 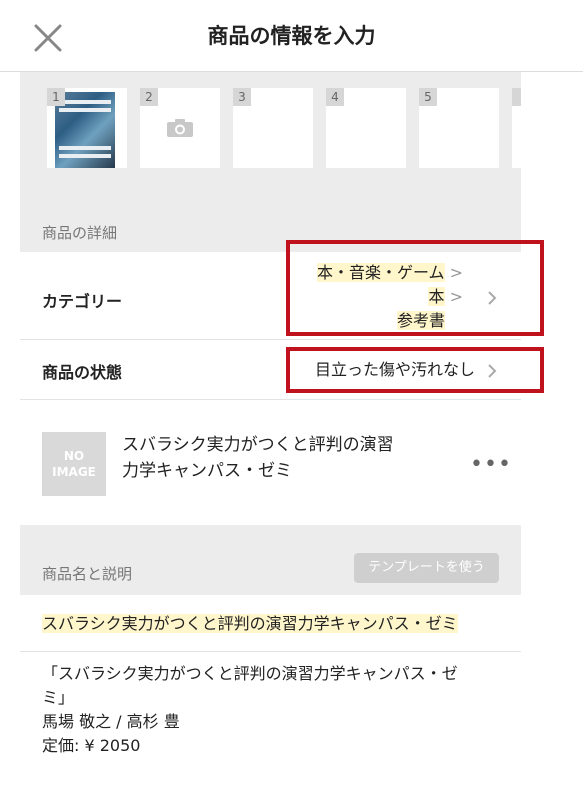 What do you see at coordinates (491, 464) in the screenshot?
I see `more-options-icon: •••` at bounding box center [491, 464].